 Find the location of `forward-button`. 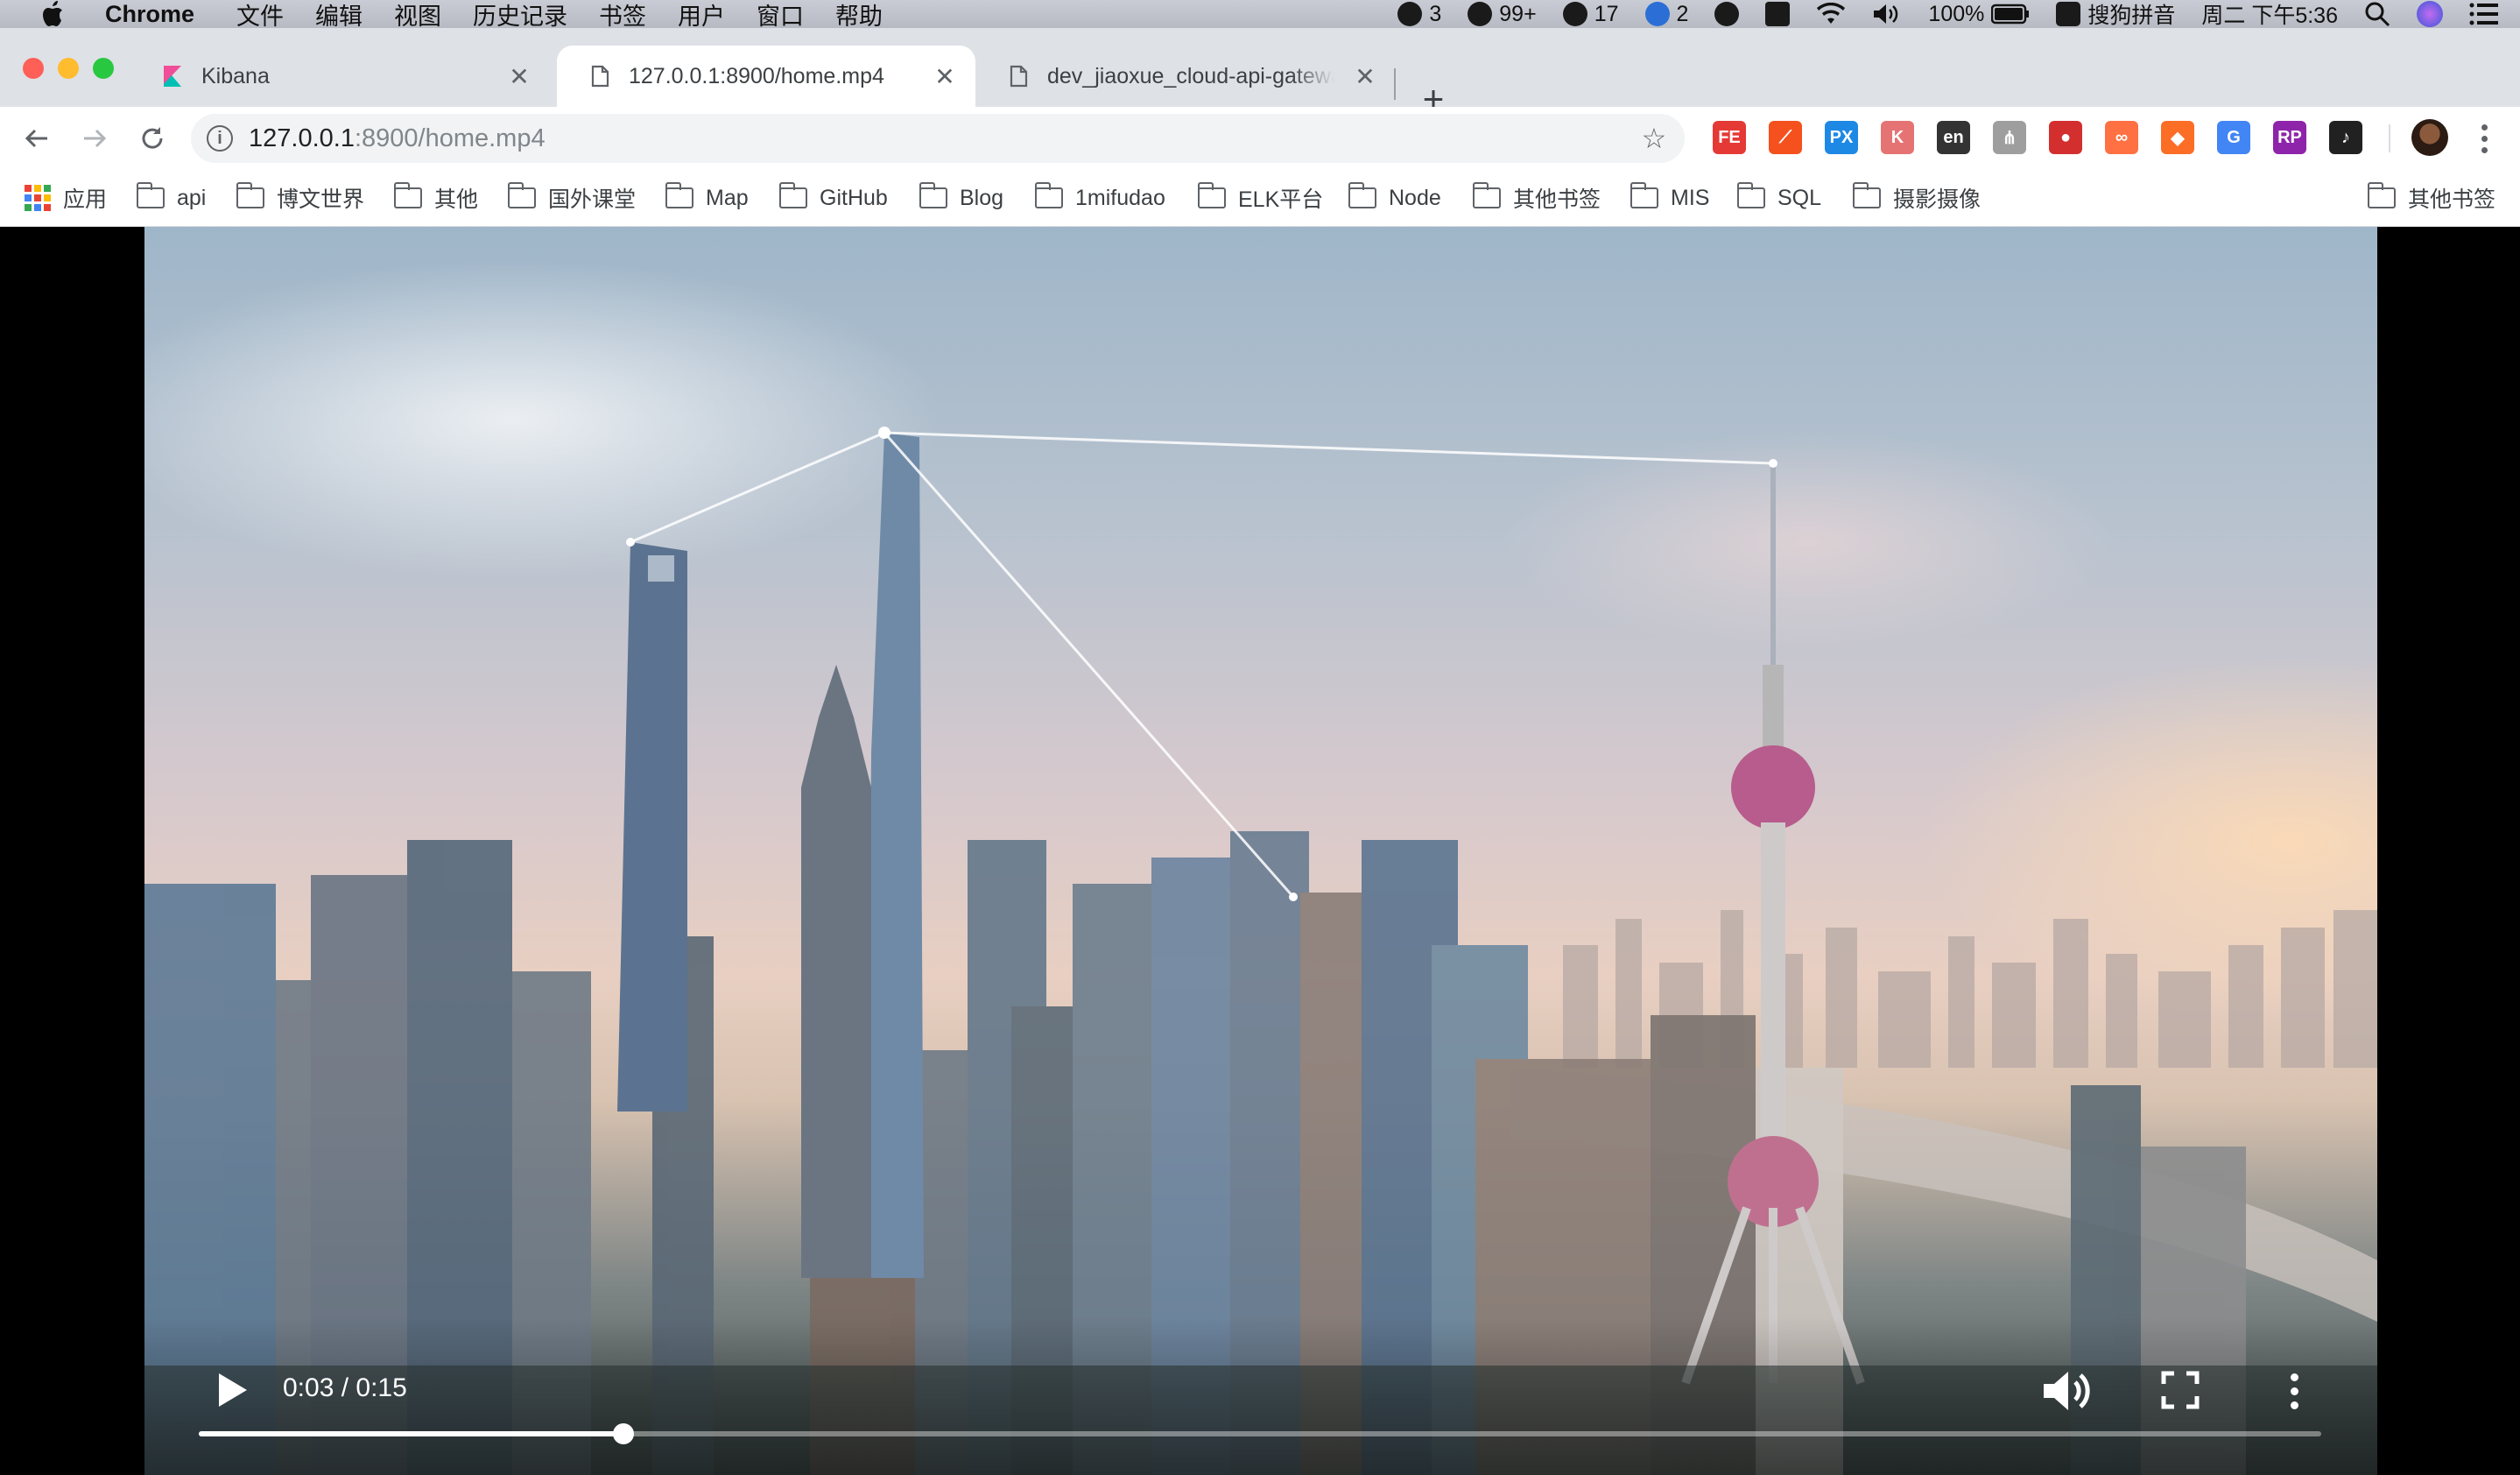

forward-button is located at coordinates (94, 138).